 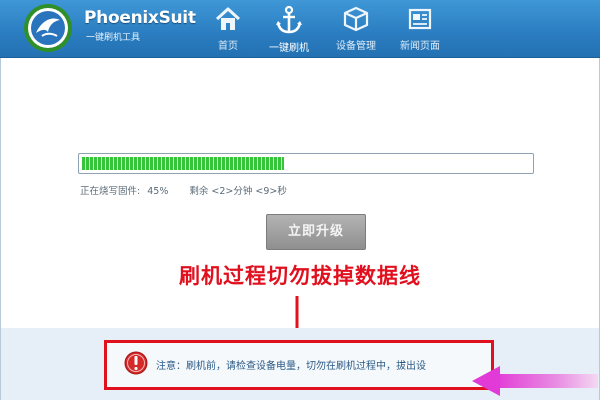 I want to click on nav-news-label: 新闻页面, so click(x=420, y=46).